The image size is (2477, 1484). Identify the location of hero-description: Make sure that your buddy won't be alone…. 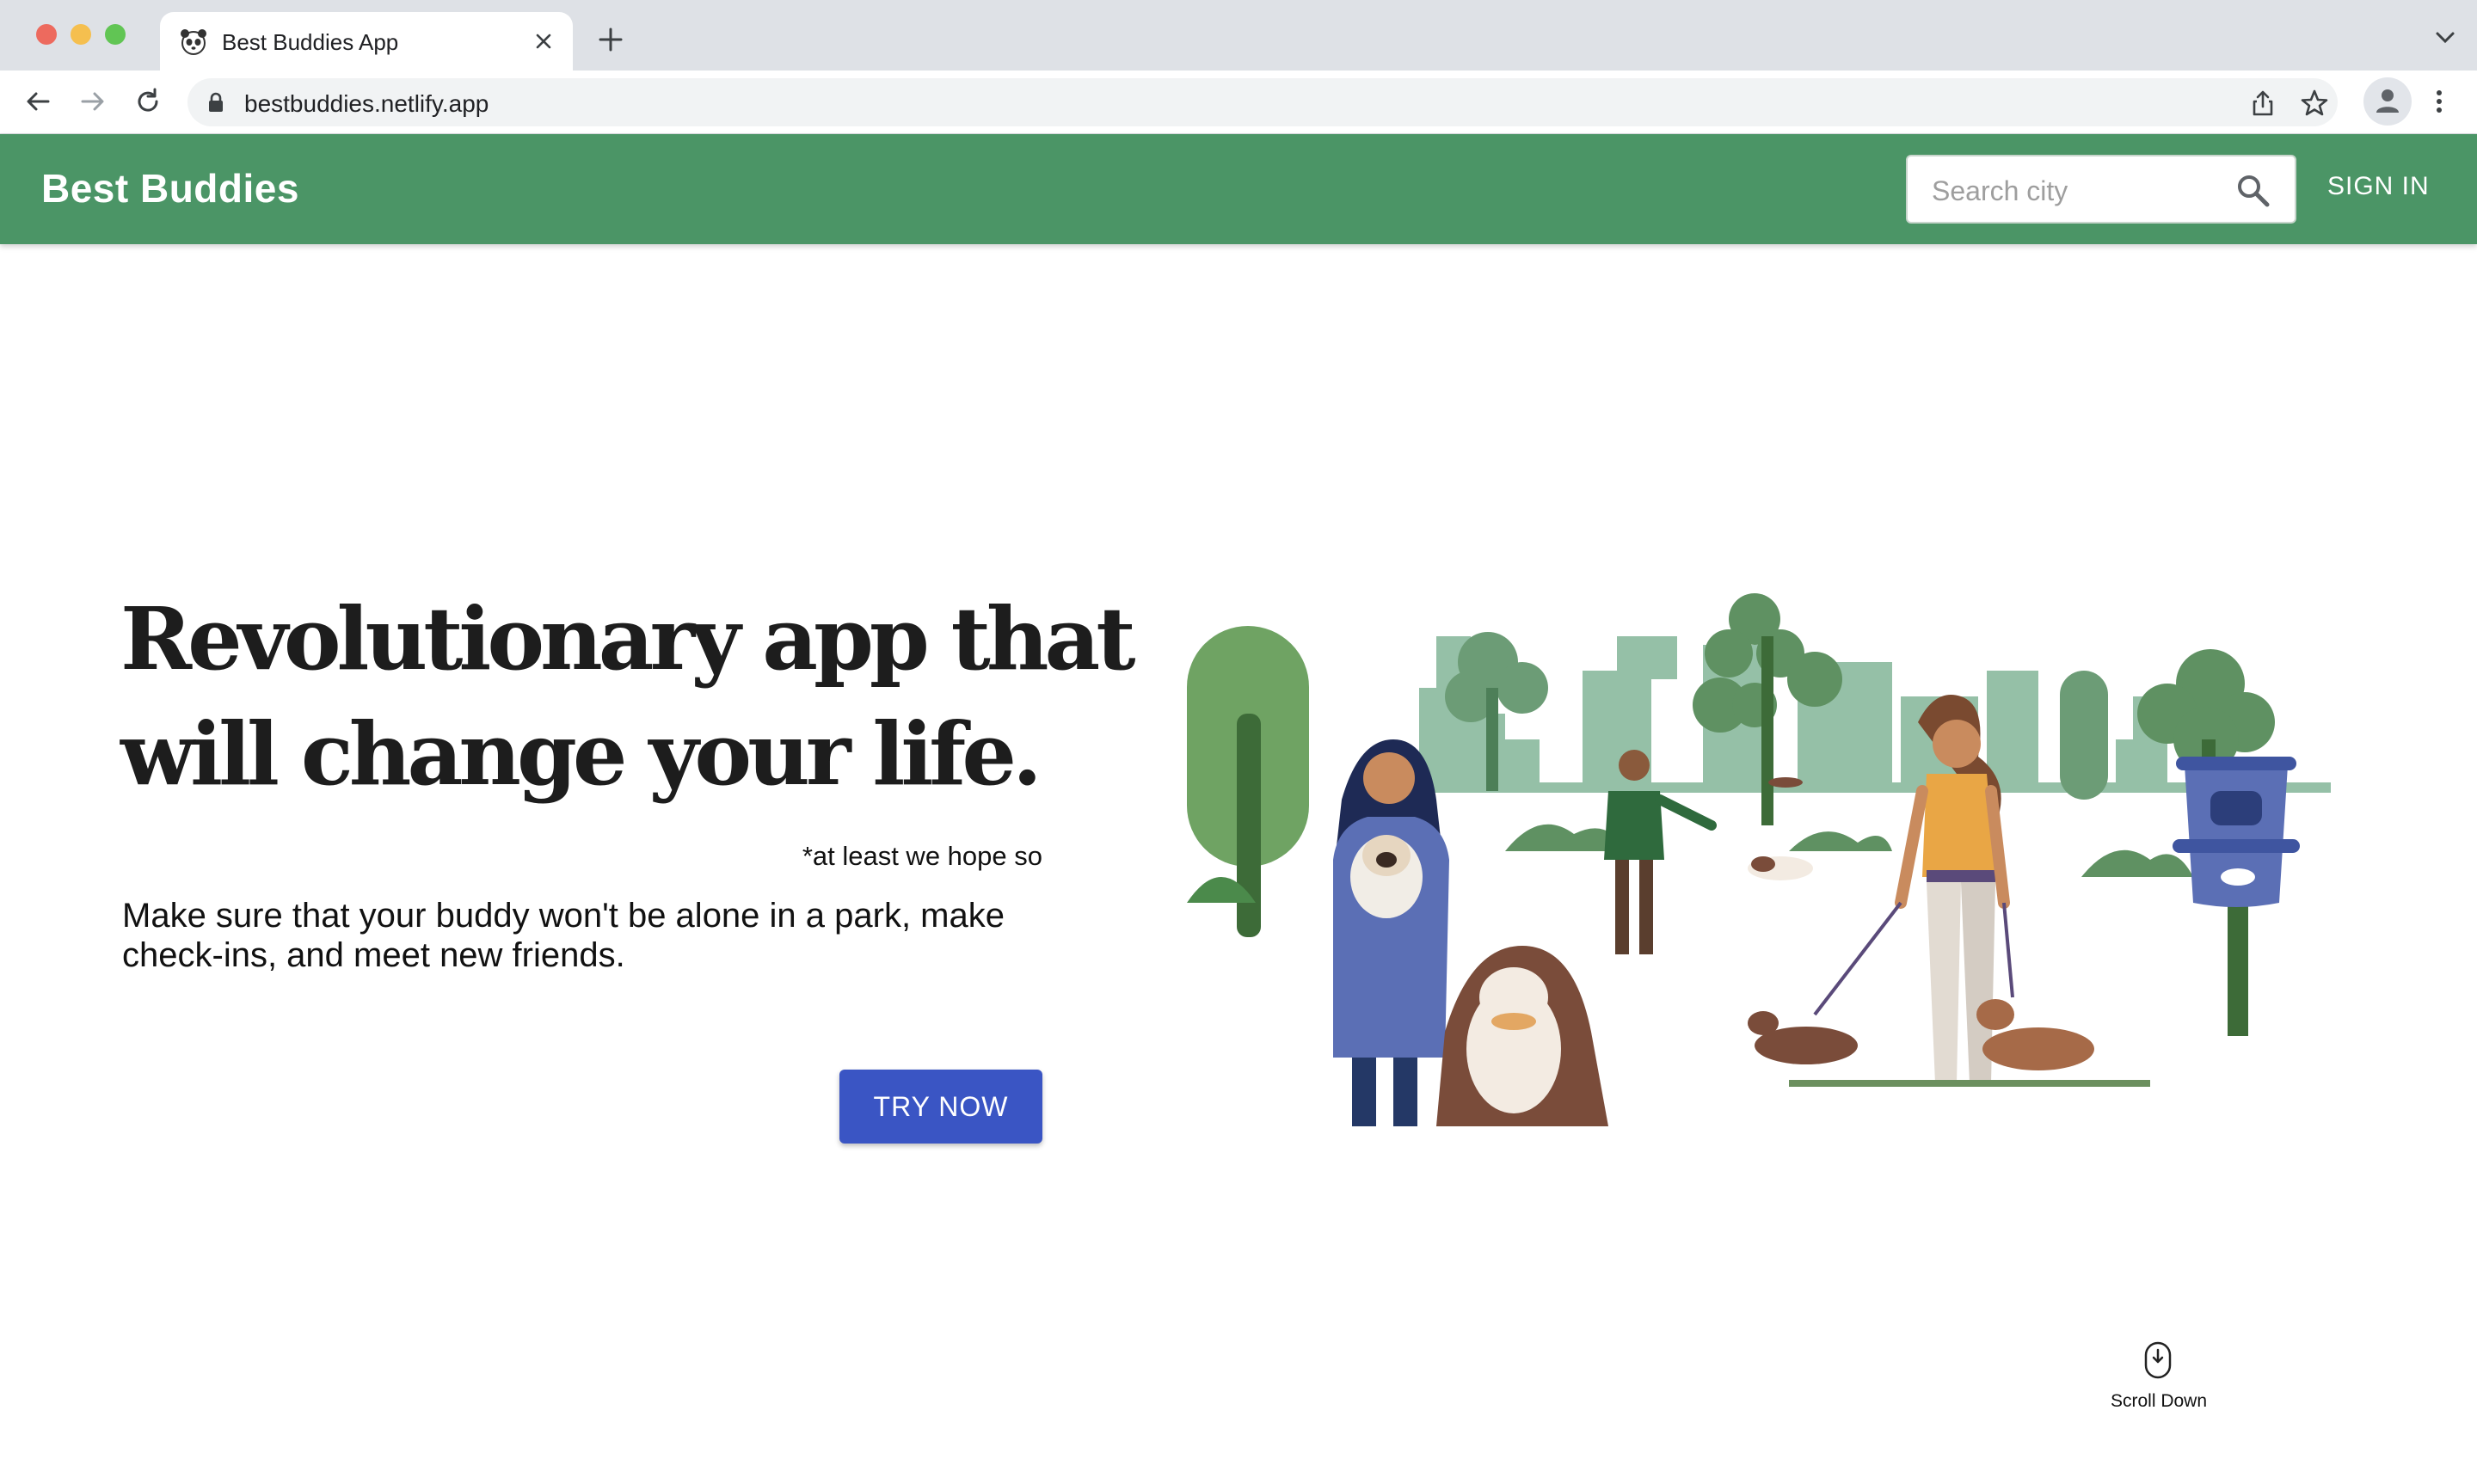
(564, 935).